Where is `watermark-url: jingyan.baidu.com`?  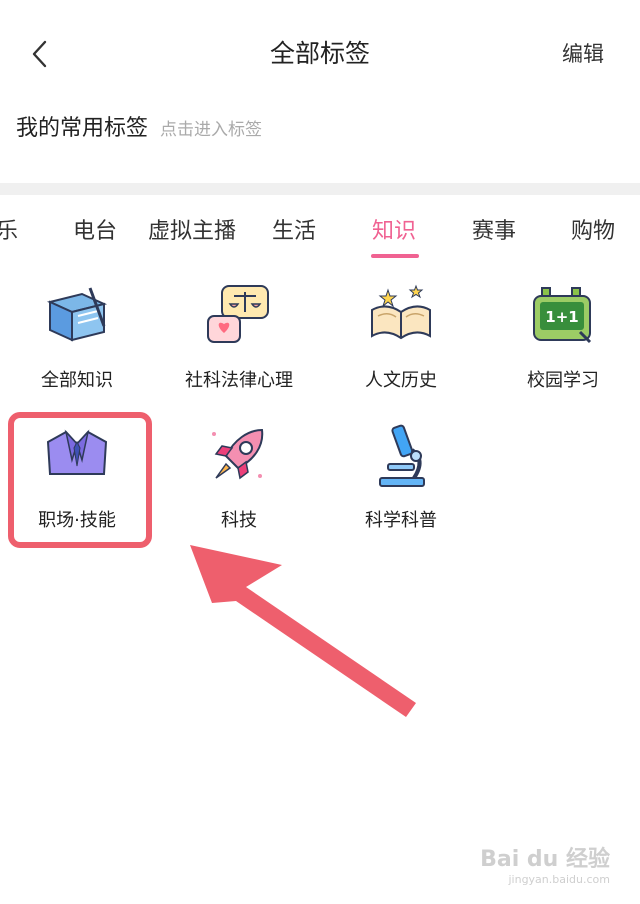
watermark-url: jingyan.baidu.com is located at coordinates (559, 879).